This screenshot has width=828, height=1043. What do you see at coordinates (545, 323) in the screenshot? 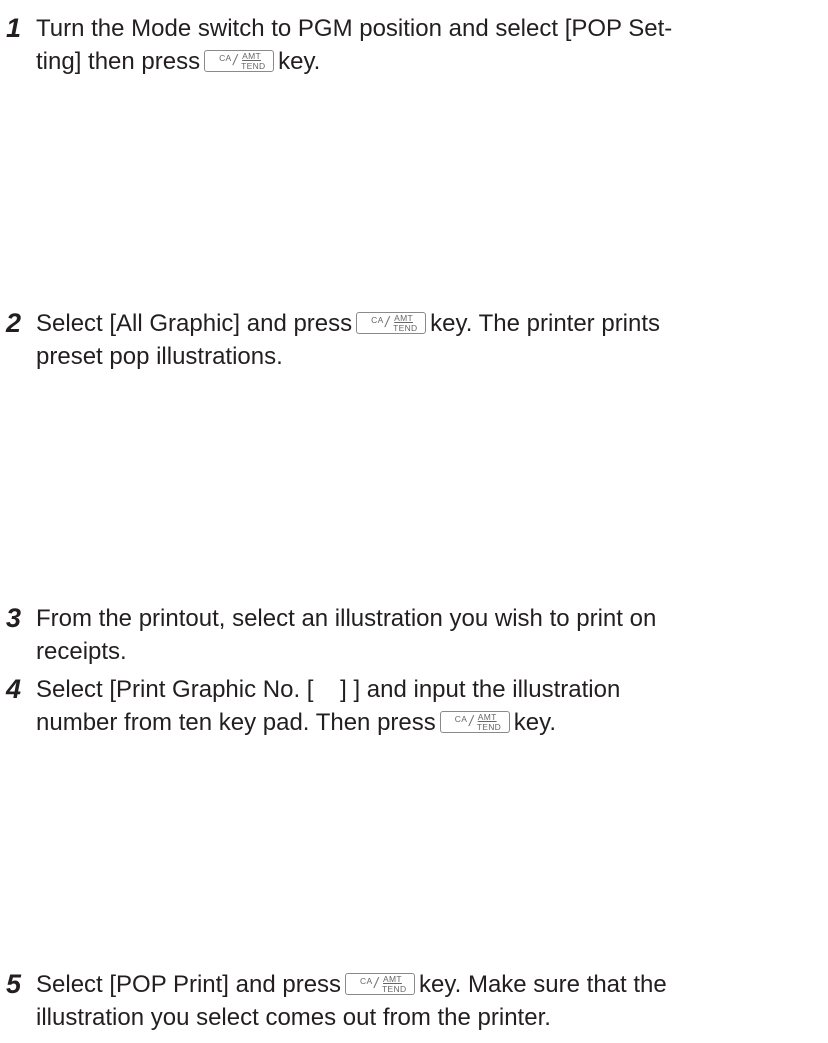
I see `step-text-segment: key. The printer prints` at bounding box center [545, 323].